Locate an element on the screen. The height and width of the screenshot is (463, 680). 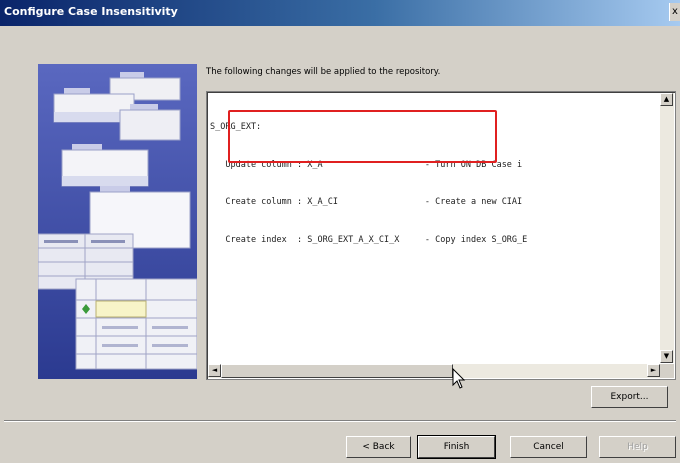
scroll-right-arrow-icon: ► is located at coordinates (653, 370).